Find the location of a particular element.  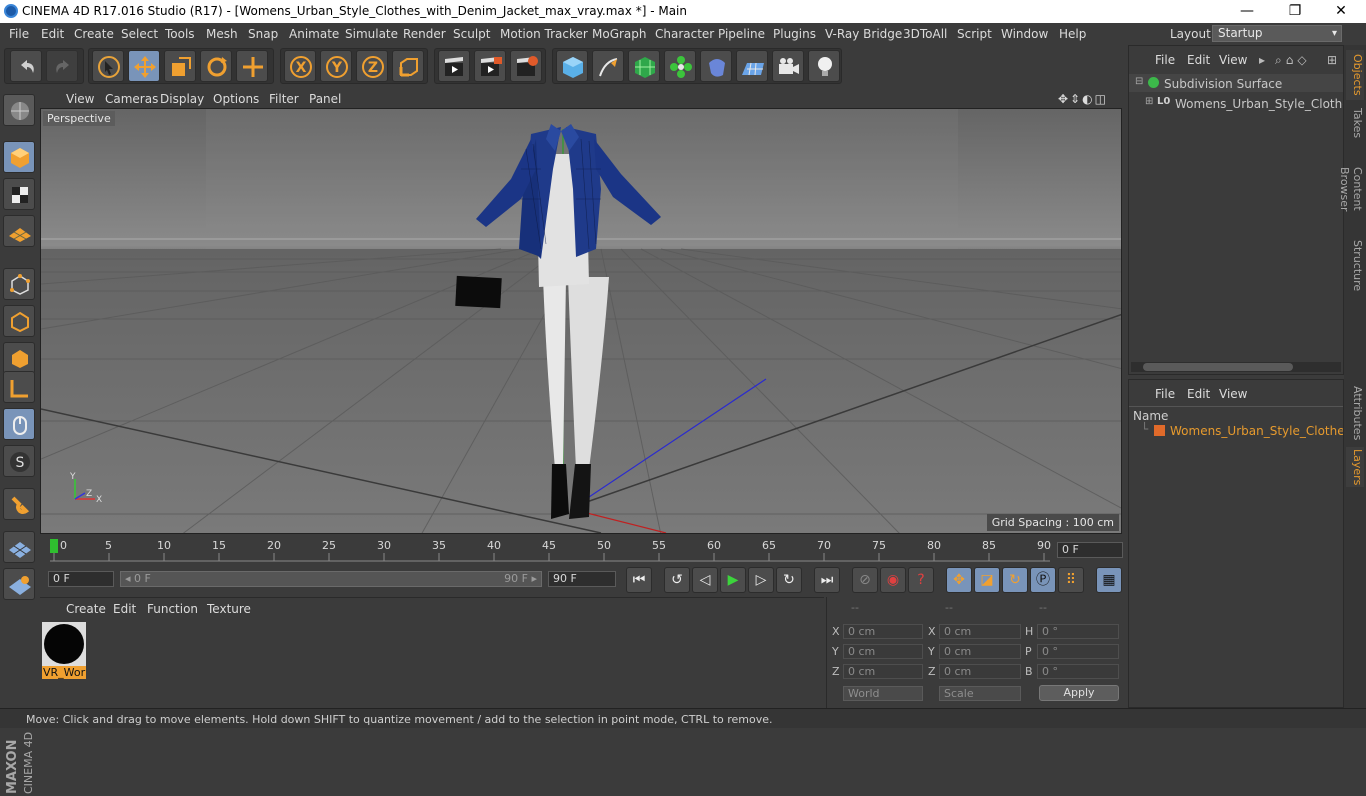

mat-menu-function: Function is located at coordinates (172, 609).